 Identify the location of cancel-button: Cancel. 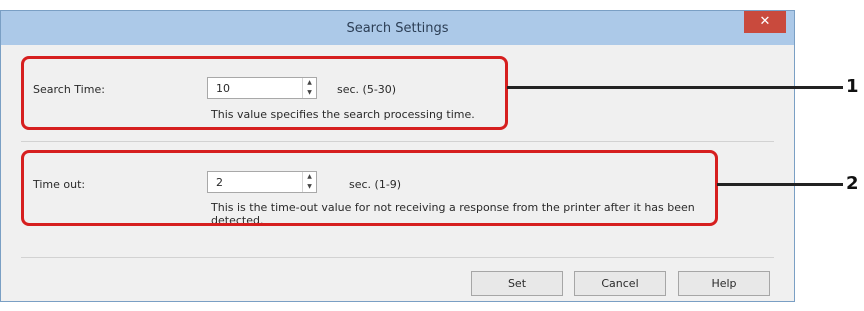
(620, 283).